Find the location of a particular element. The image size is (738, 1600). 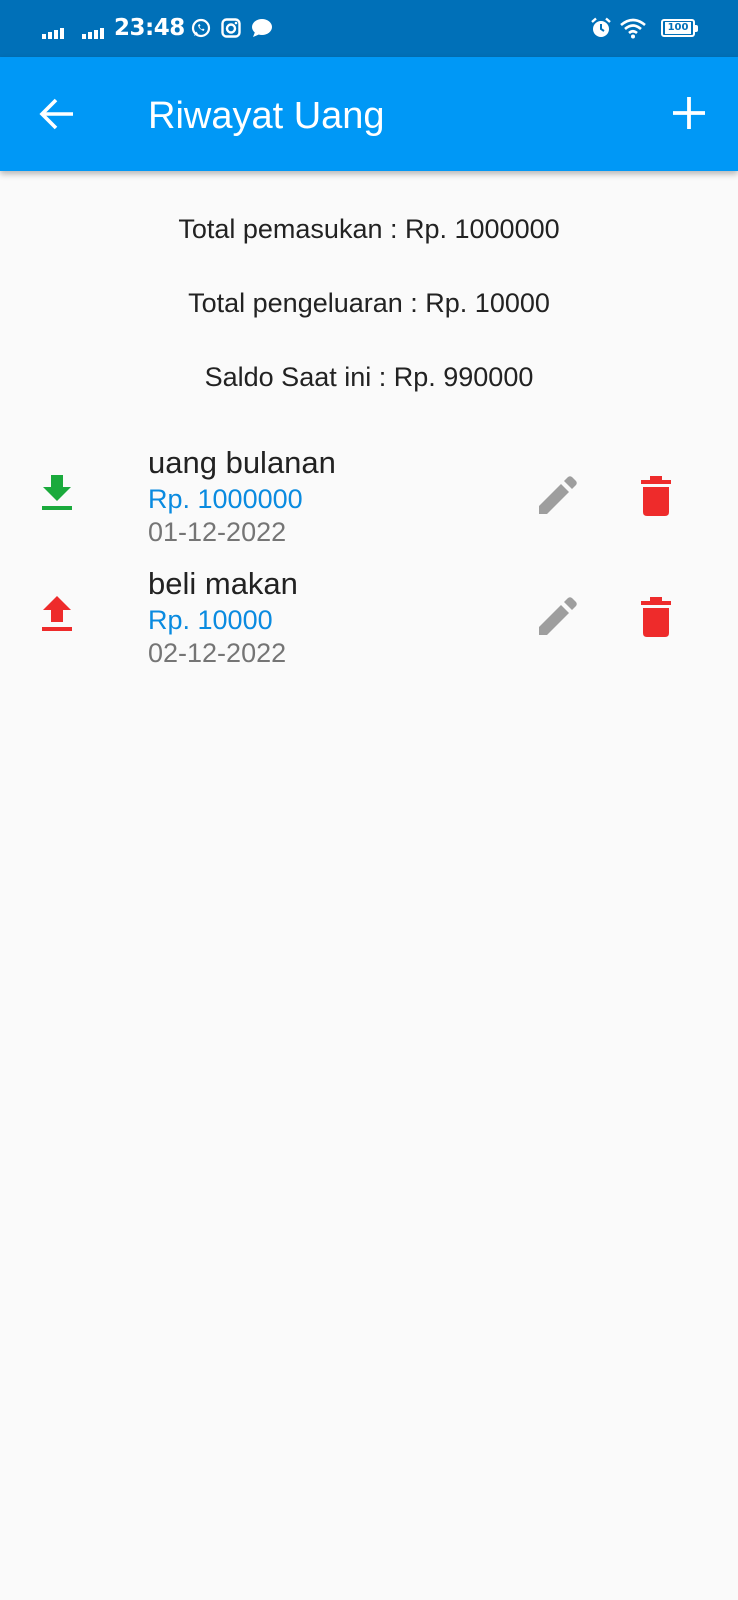

app-bar: Riwayat Uang is located at coordinates (369, 114).